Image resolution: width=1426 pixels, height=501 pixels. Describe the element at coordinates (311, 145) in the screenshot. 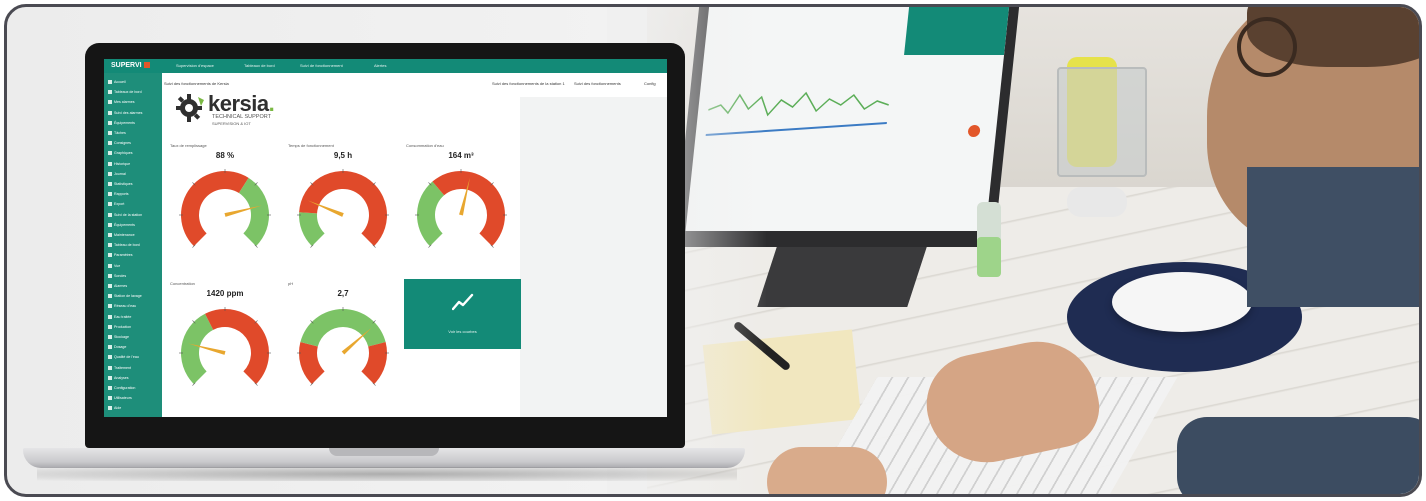

I see `gauge-label: Temps de fonctionnement` at that location.